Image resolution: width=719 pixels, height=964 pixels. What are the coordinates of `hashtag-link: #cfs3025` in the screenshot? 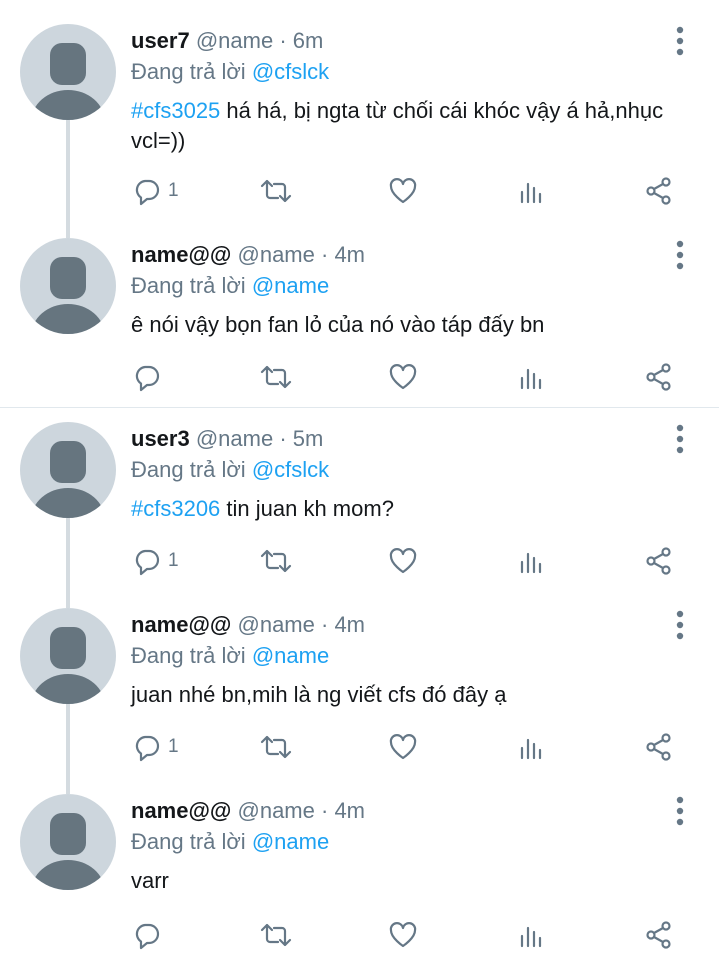 It's located at (175, 110).